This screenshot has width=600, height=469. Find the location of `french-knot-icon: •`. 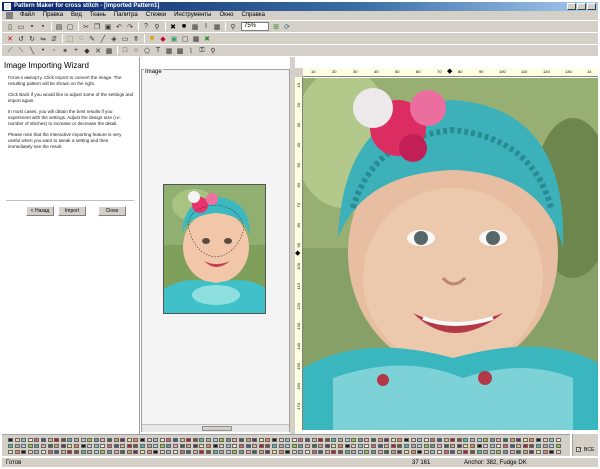

french-knot-icon: • is located at coordinates (43, 51).